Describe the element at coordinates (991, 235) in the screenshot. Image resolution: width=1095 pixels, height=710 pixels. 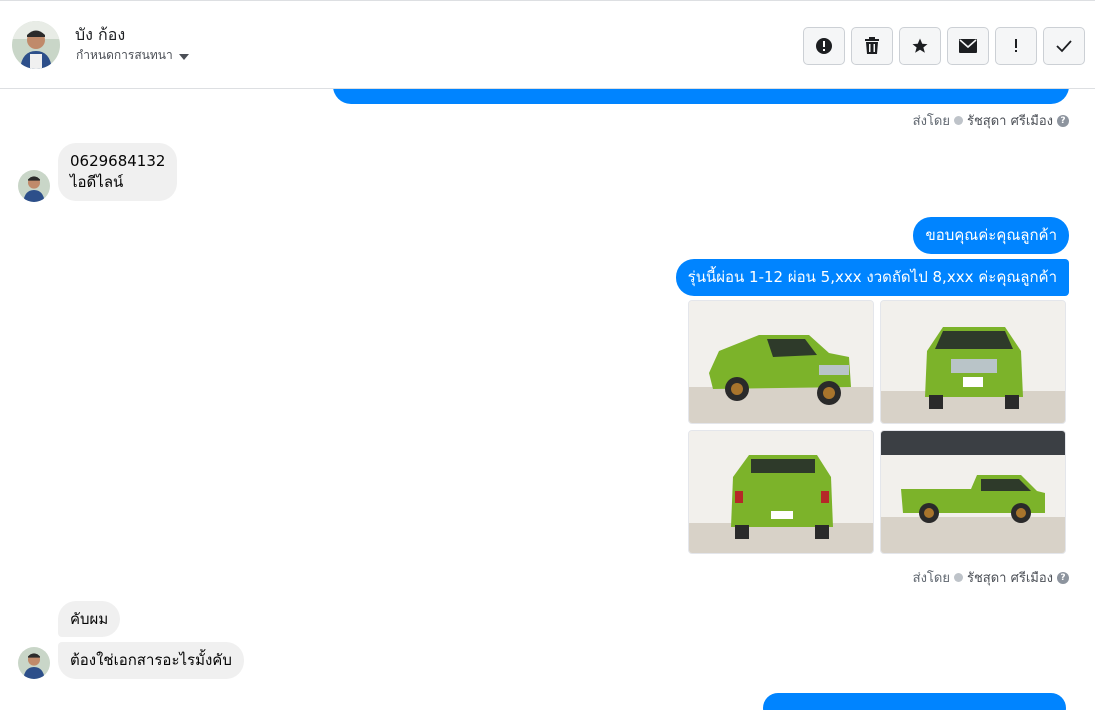
I see `message-bubble-outgoing: ขอบคุณค่ะคุณลูกค้า` at that location.